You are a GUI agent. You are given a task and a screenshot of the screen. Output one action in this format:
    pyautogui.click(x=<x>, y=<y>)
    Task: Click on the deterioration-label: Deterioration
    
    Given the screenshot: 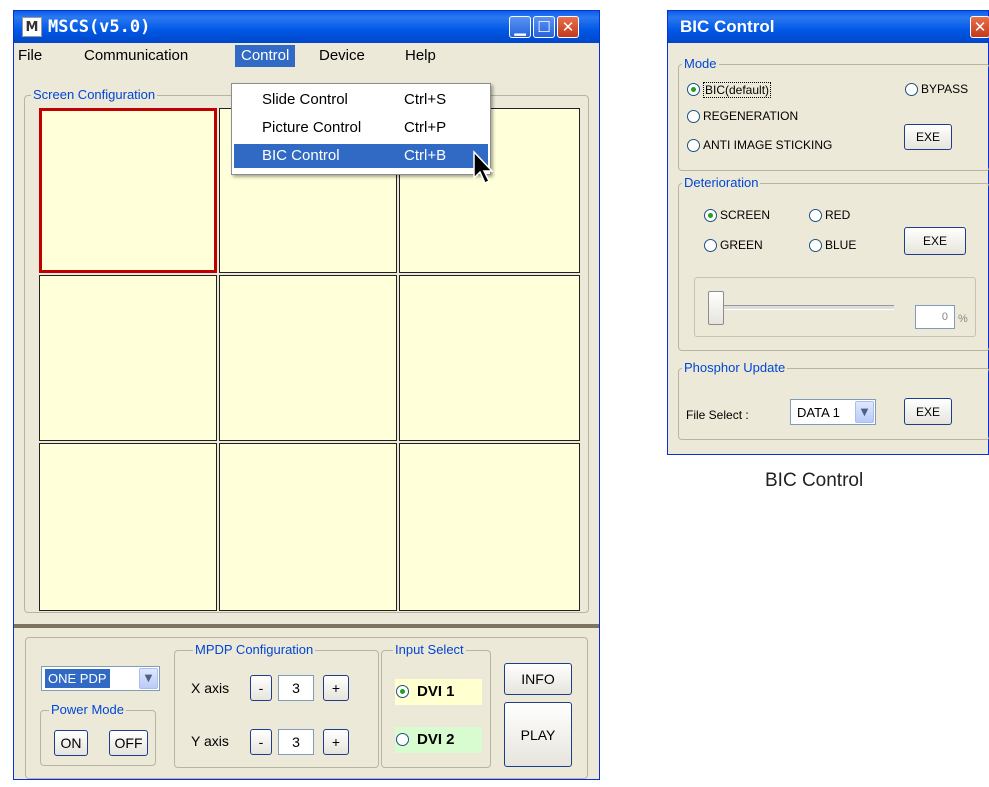 What is the action you would take?
    pyautogui.click(x=721, y=182)
    